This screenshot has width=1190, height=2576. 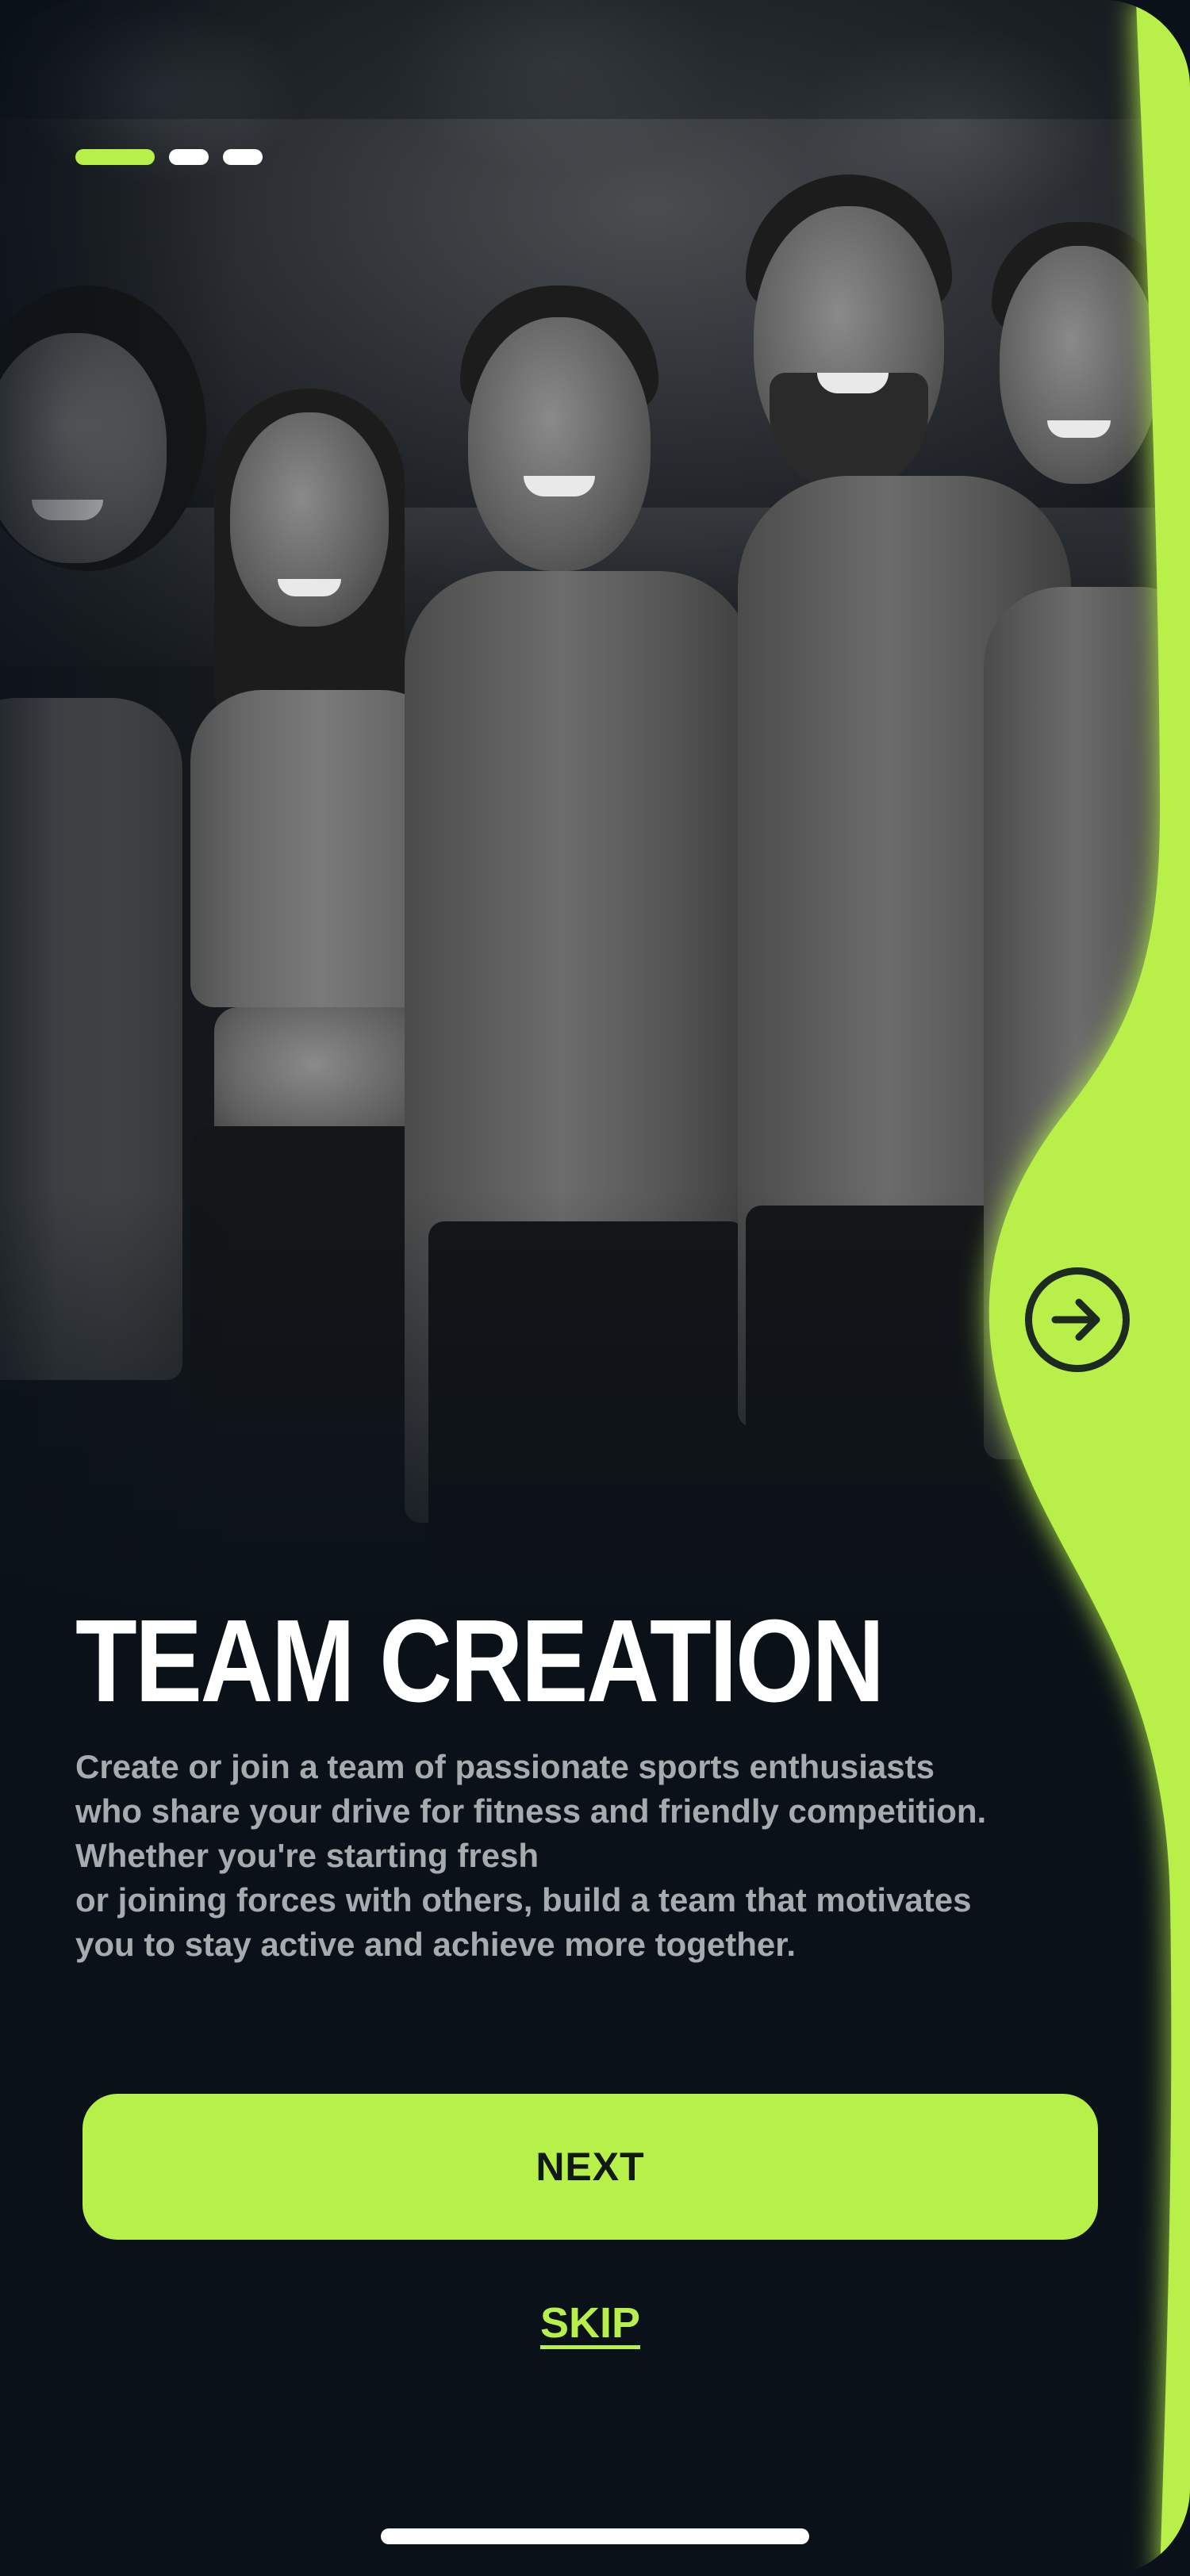 What do you see at coordinates (307, 1855) in the screenshot?
I see `description-line: Whether you're starting fresh` at bounding box center [307, 1855].